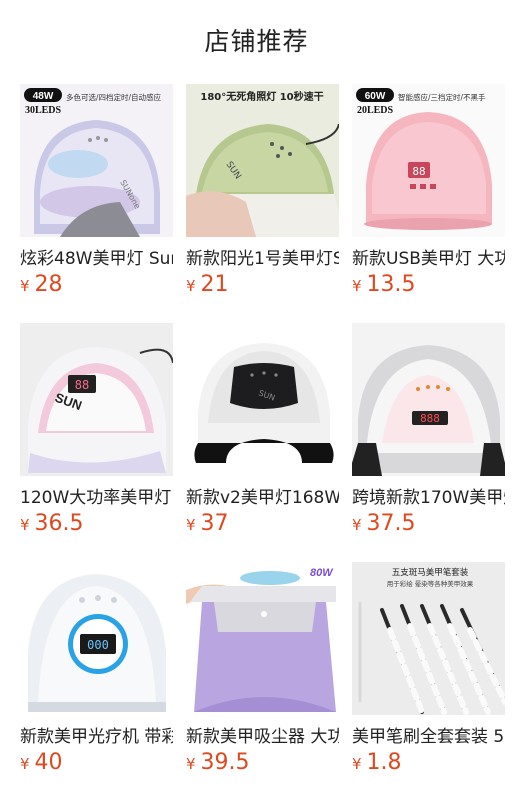 The width and height of the screenshot is (513, 800). I want to click on product-price: ¥39.5, so click(218, 764).